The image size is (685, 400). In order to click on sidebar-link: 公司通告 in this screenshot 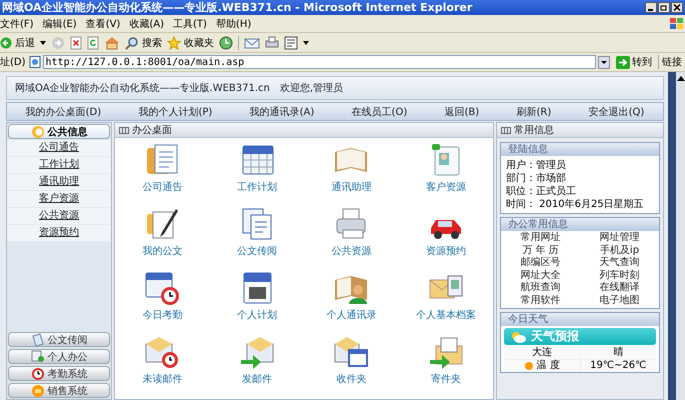, I will do `click(59, 148)`.